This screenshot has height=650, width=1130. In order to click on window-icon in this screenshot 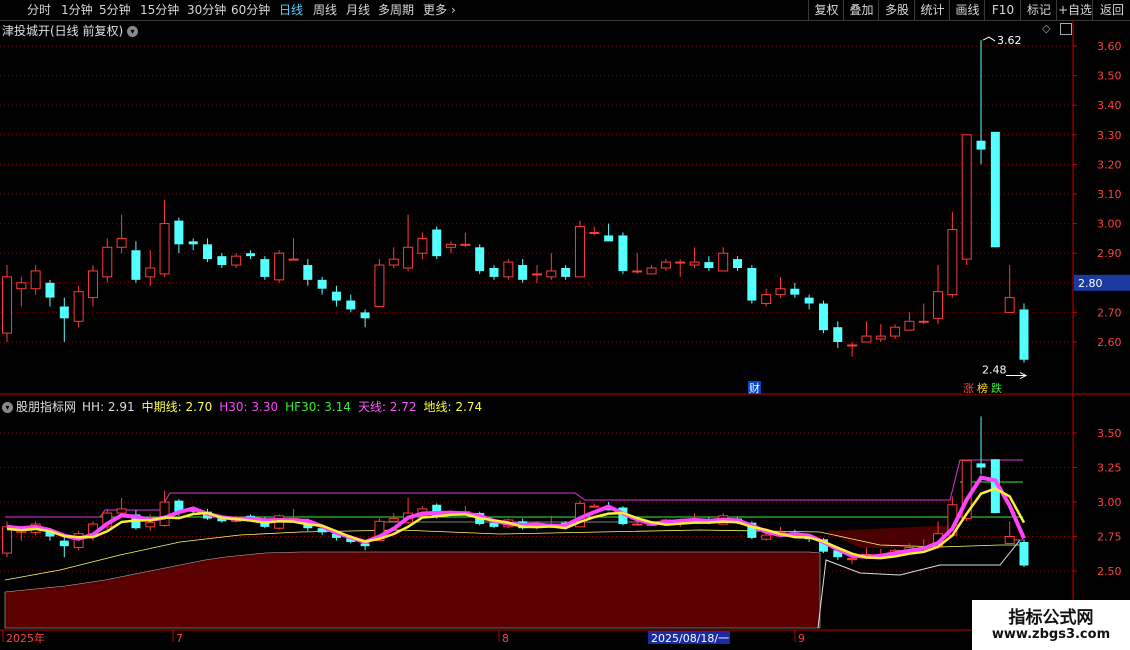, I will do `click(1066, 29)`.